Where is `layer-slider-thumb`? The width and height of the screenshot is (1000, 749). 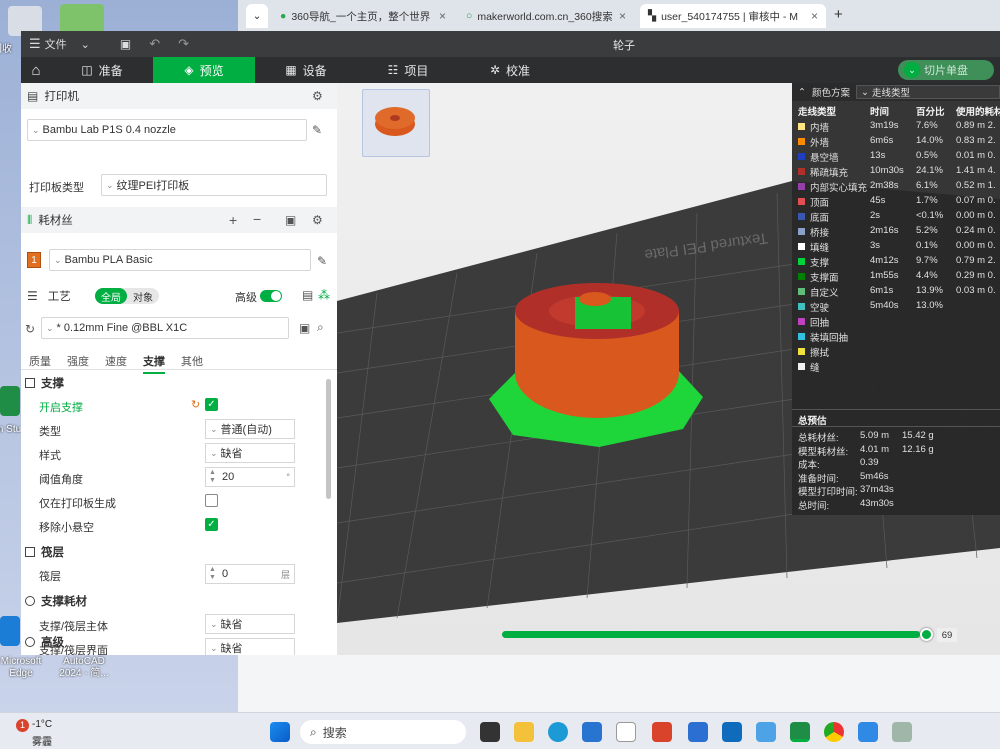
layer-slider-thumb is located at coordinates (926, 634).